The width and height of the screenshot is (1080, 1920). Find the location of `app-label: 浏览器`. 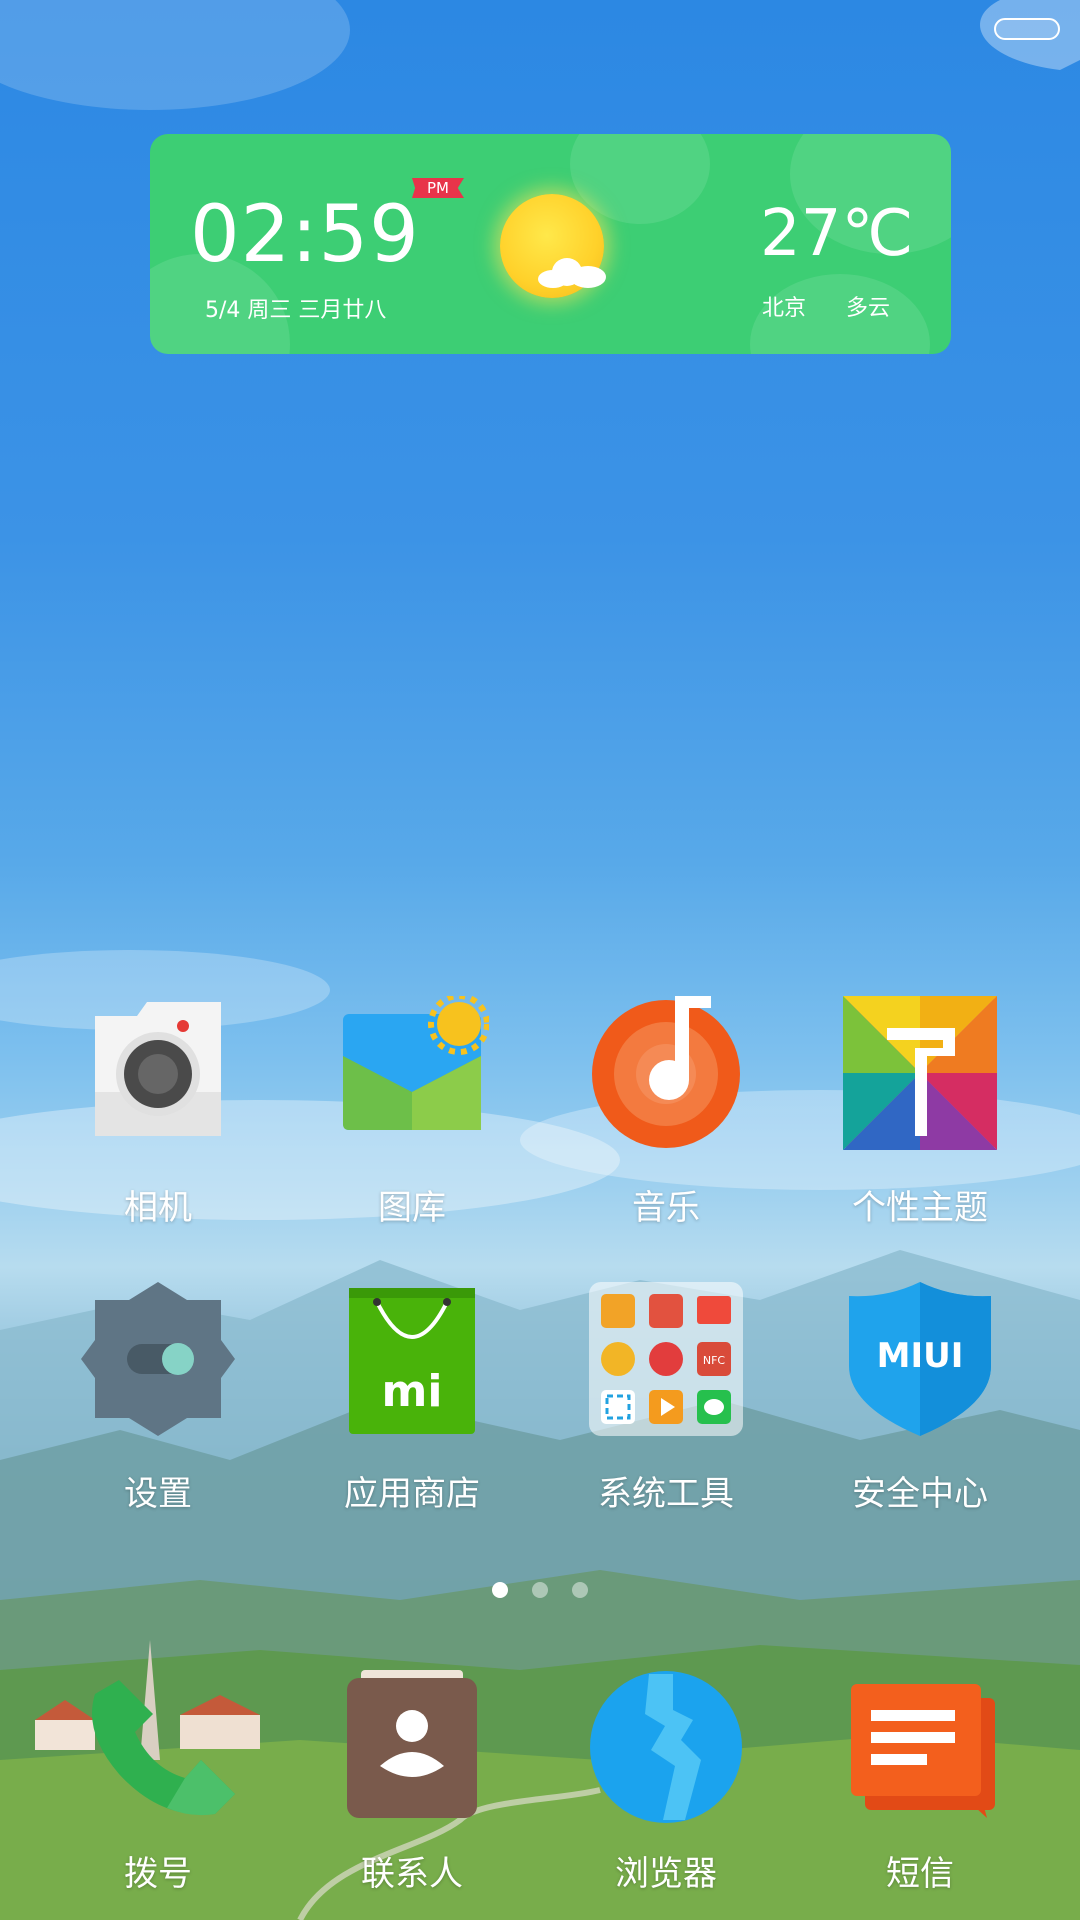

app-label: 浏览器 is located at coordinates (666, 1874).